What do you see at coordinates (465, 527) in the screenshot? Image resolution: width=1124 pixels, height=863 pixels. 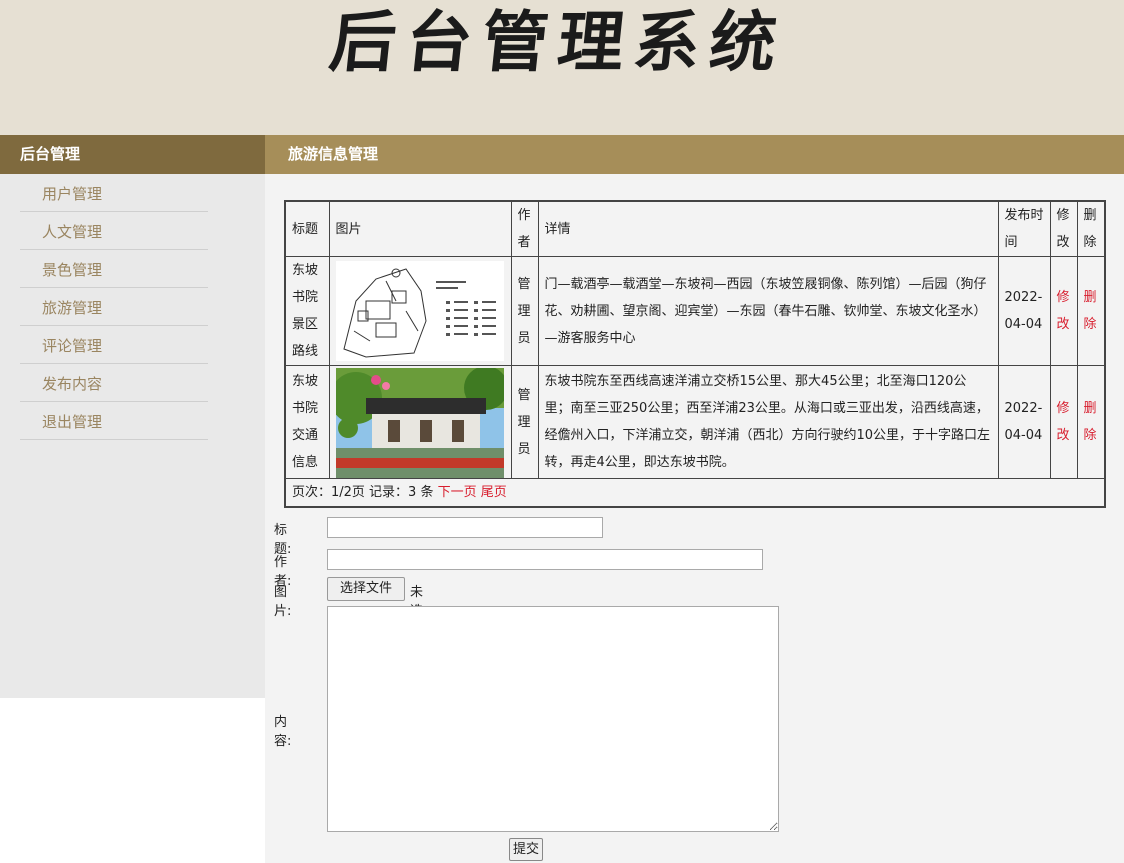 I see `title-input` at bounding box center [465, 527].